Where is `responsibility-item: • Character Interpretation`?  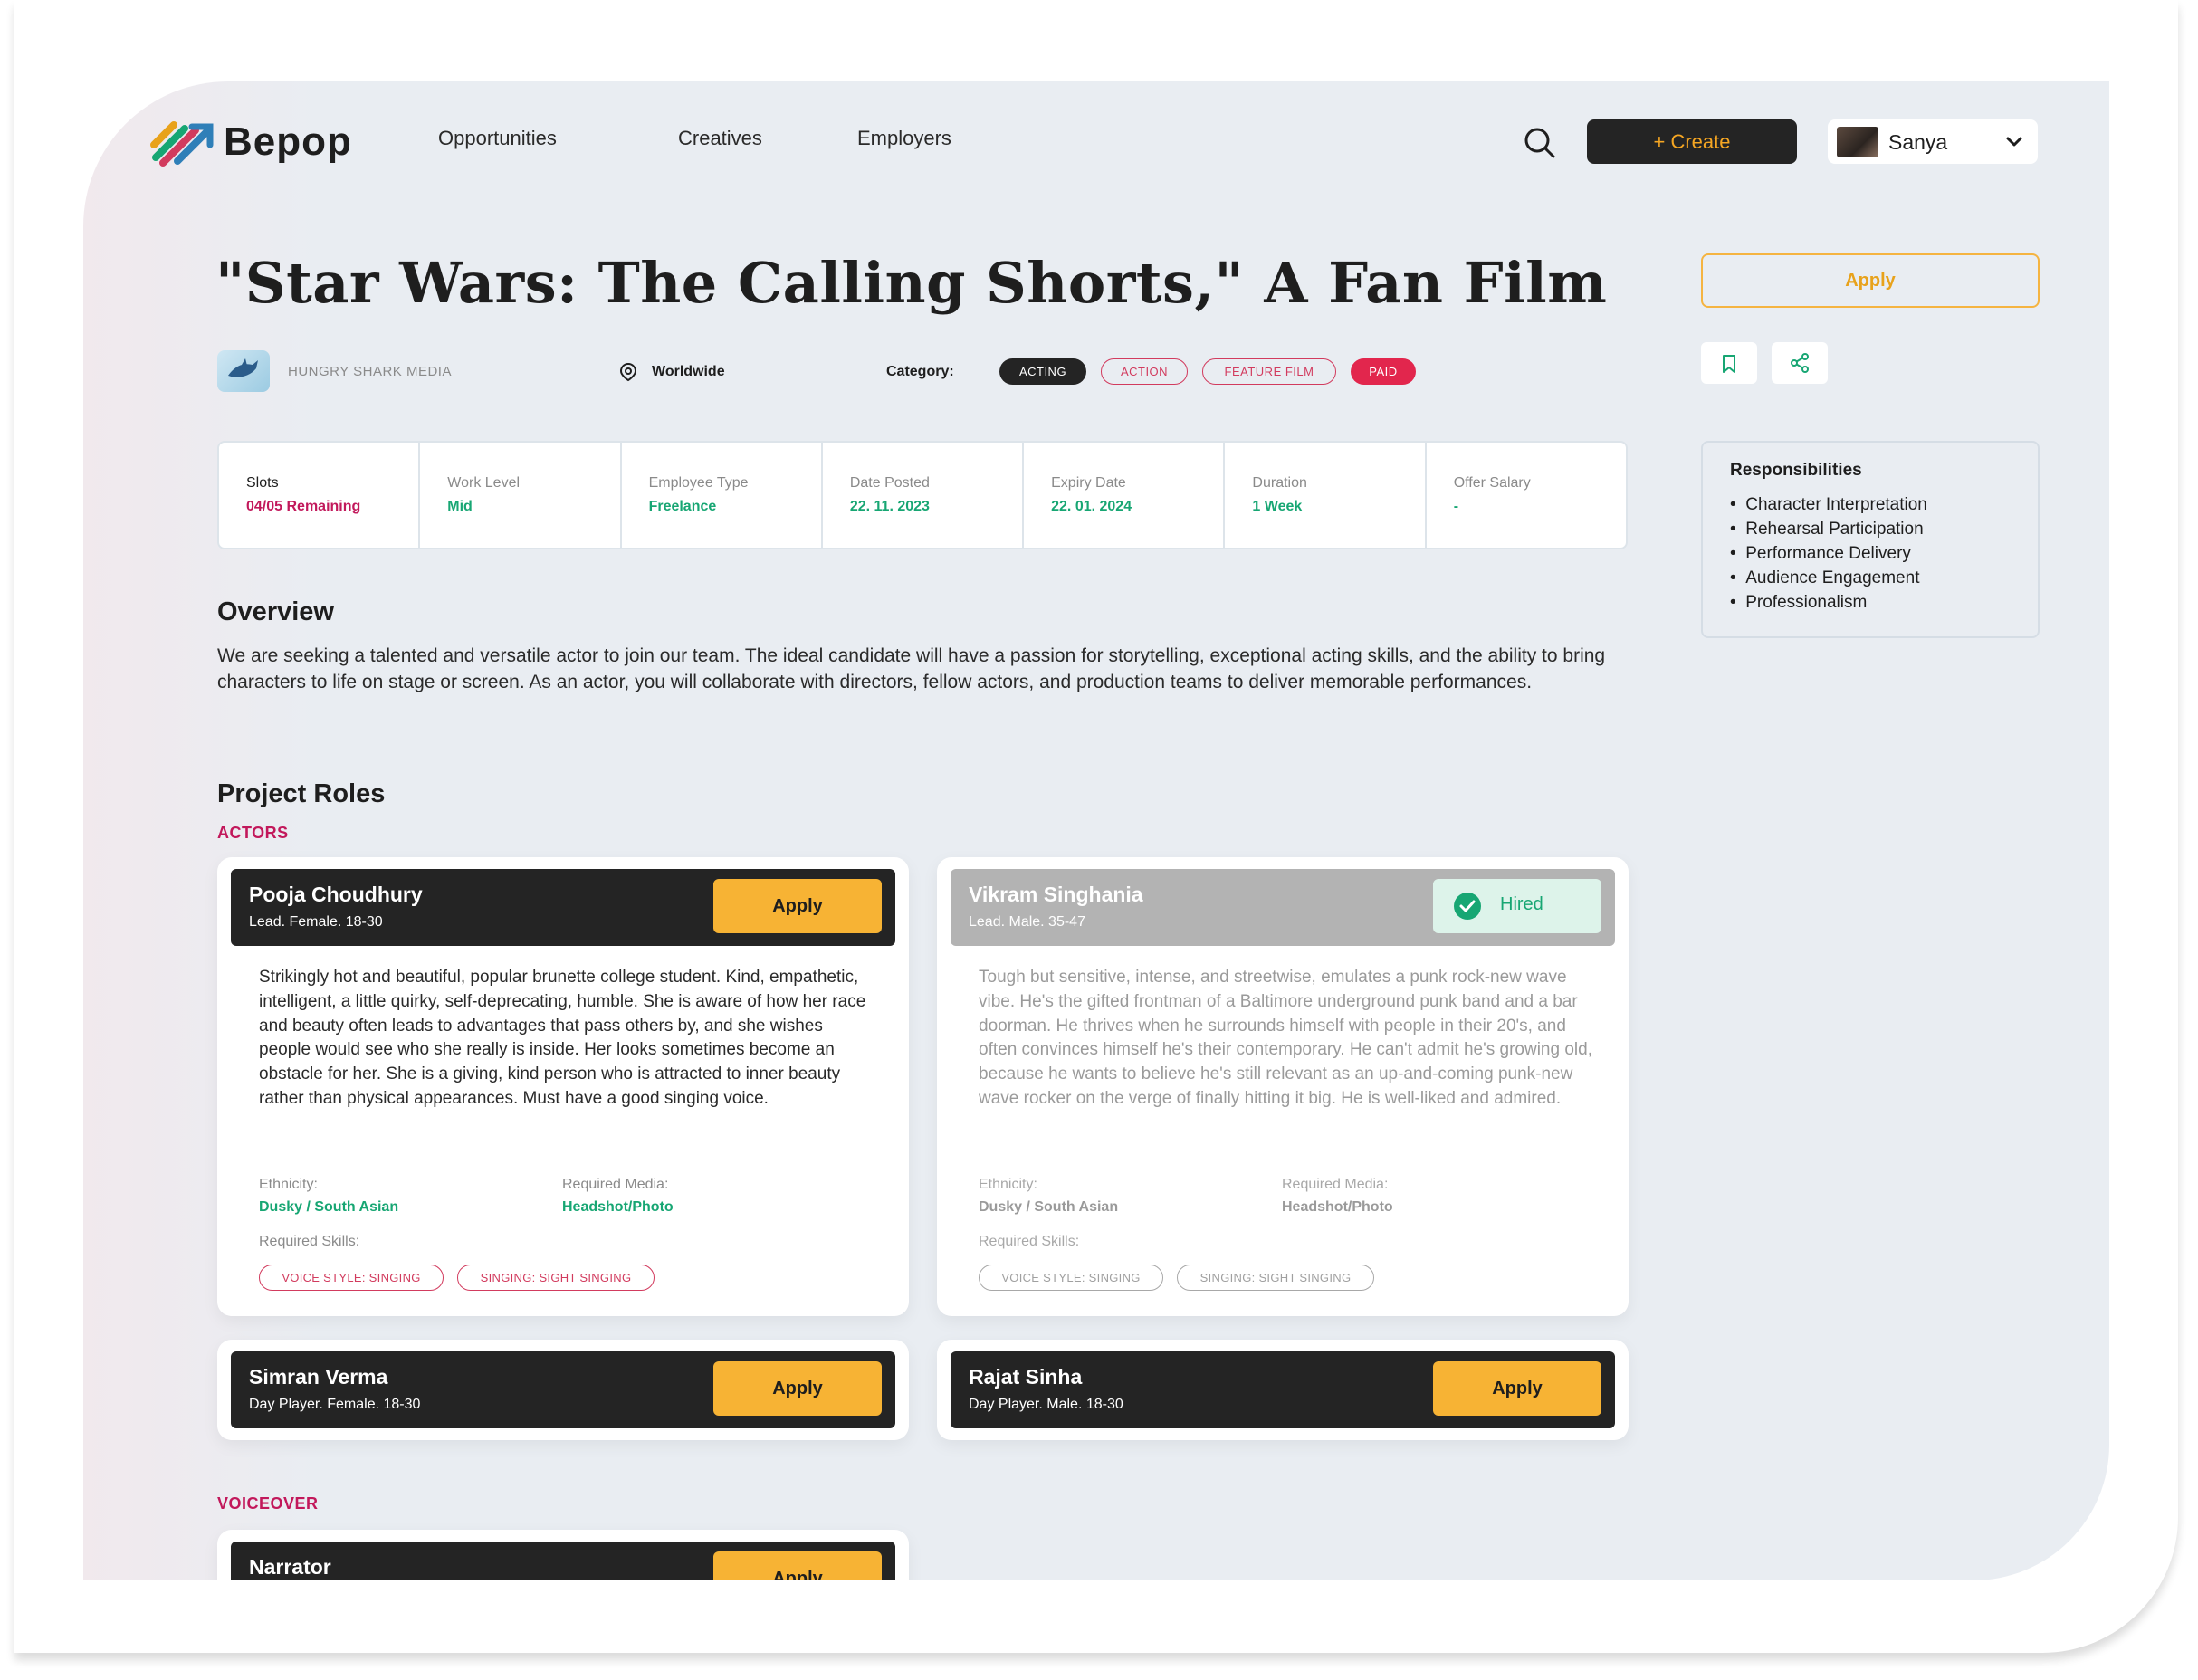 responsibility-item: • Character Interpretation is located at coordinates (1828, 504).